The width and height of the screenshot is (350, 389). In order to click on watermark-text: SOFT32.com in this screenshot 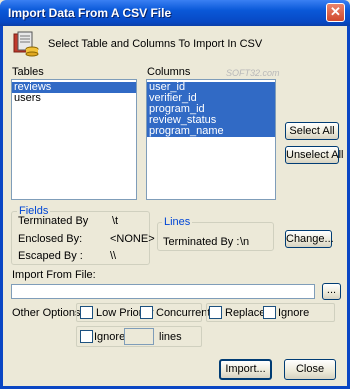, I will do `click(253, 73)`.